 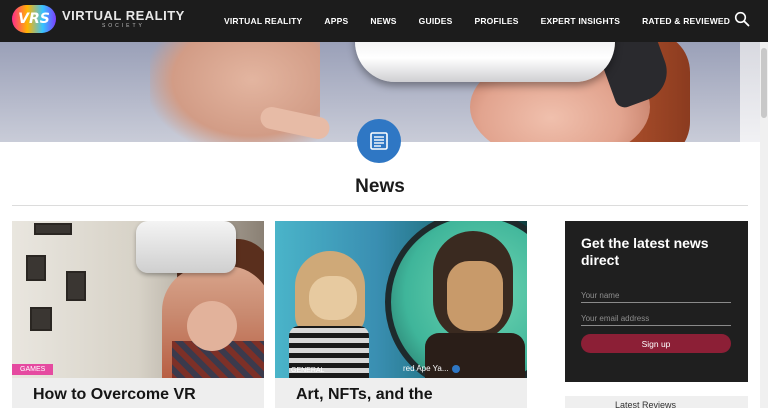 What do you see at coordinates (33, 369) in the screenshot?
I see `category-tag: GAMES` at bounding box center [33, 369].